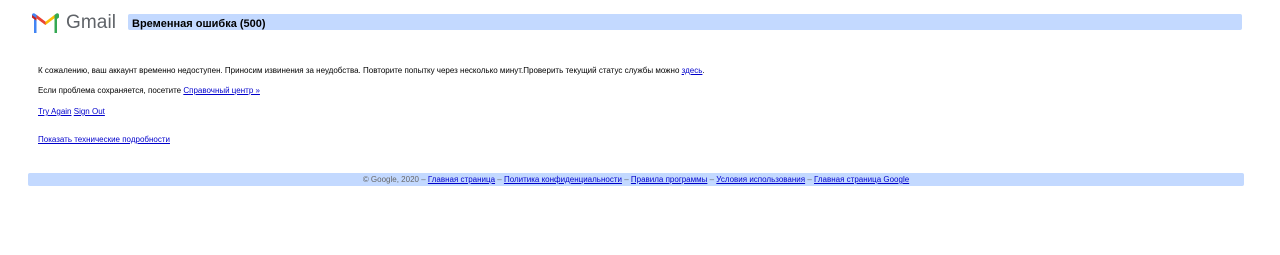 Image resolution: width=1280 pixels, height=255 pixels. Describe the element at coordinates (669, 179) in the screenshot. I see `footer-link-program-policies: Правила программы` at that location.